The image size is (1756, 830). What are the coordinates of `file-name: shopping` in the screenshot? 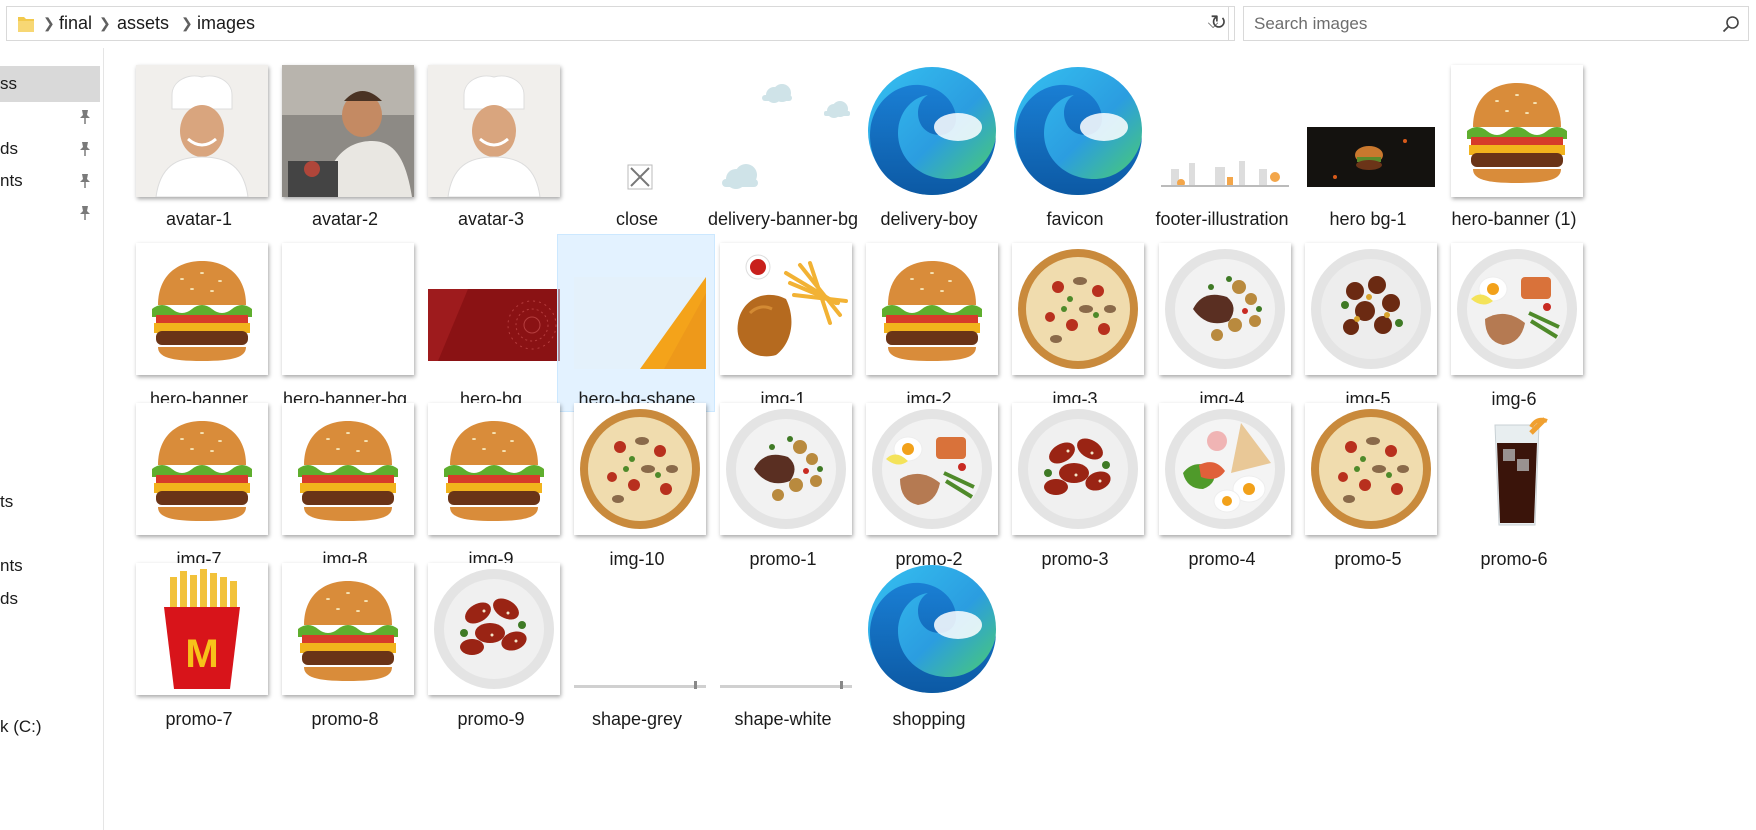 It's located at (929, 719).